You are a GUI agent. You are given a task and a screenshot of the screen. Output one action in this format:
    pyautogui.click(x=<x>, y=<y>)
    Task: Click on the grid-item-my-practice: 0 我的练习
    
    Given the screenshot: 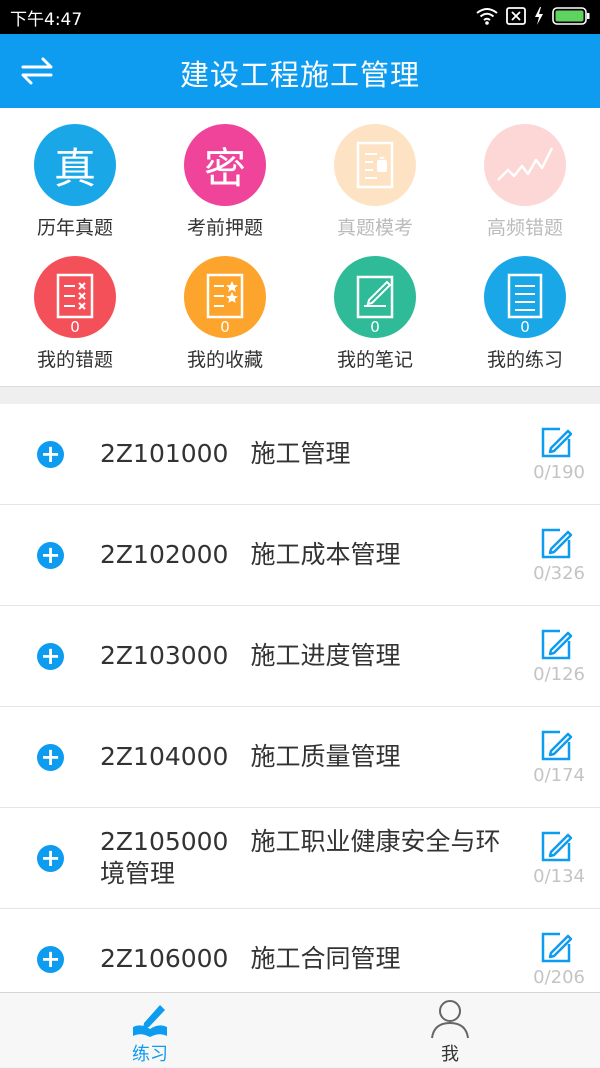 What is the action you would take?
    pyautogui.click(x=525, y=321)
    